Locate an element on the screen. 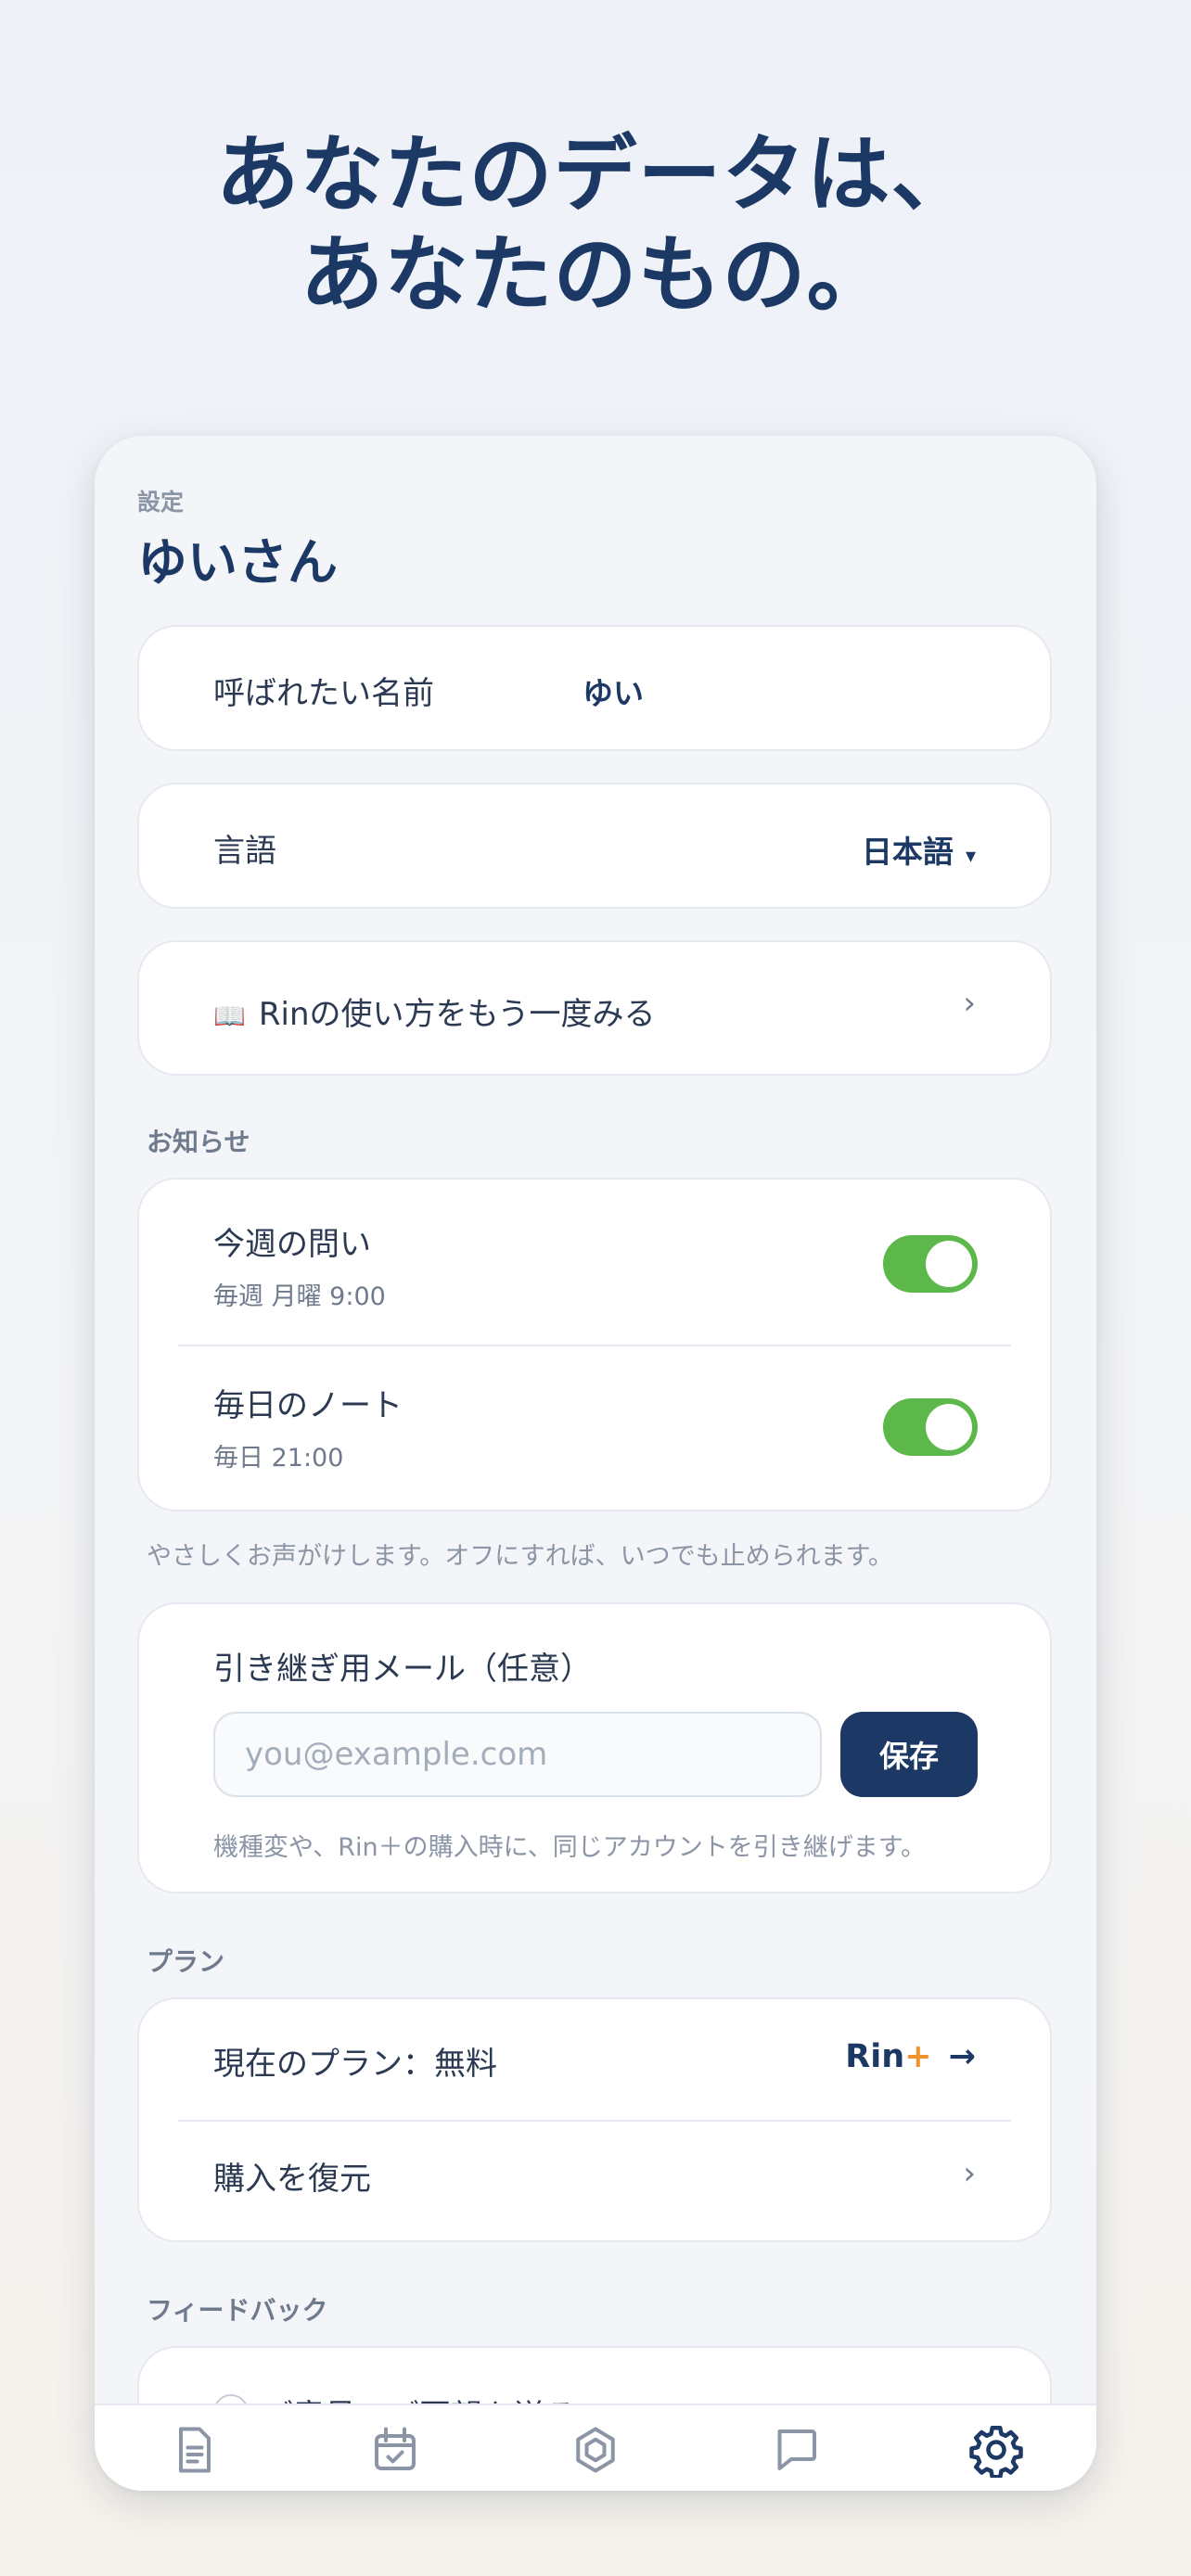 The width and height of the screenshot is (1191, 2576). upgrade-plan-link: Rin+ → is located at coordinates (910, 2057).